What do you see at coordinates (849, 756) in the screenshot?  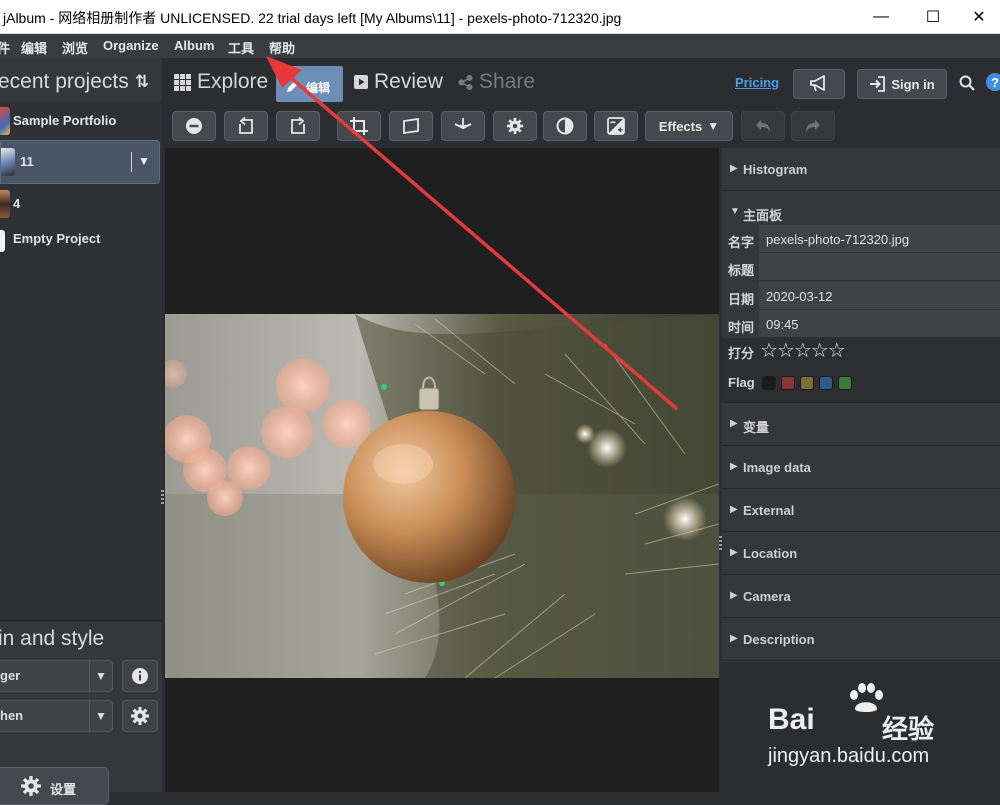 I see `watermark-url: jingyan.baidu.com` at bounding box center [849, 756].